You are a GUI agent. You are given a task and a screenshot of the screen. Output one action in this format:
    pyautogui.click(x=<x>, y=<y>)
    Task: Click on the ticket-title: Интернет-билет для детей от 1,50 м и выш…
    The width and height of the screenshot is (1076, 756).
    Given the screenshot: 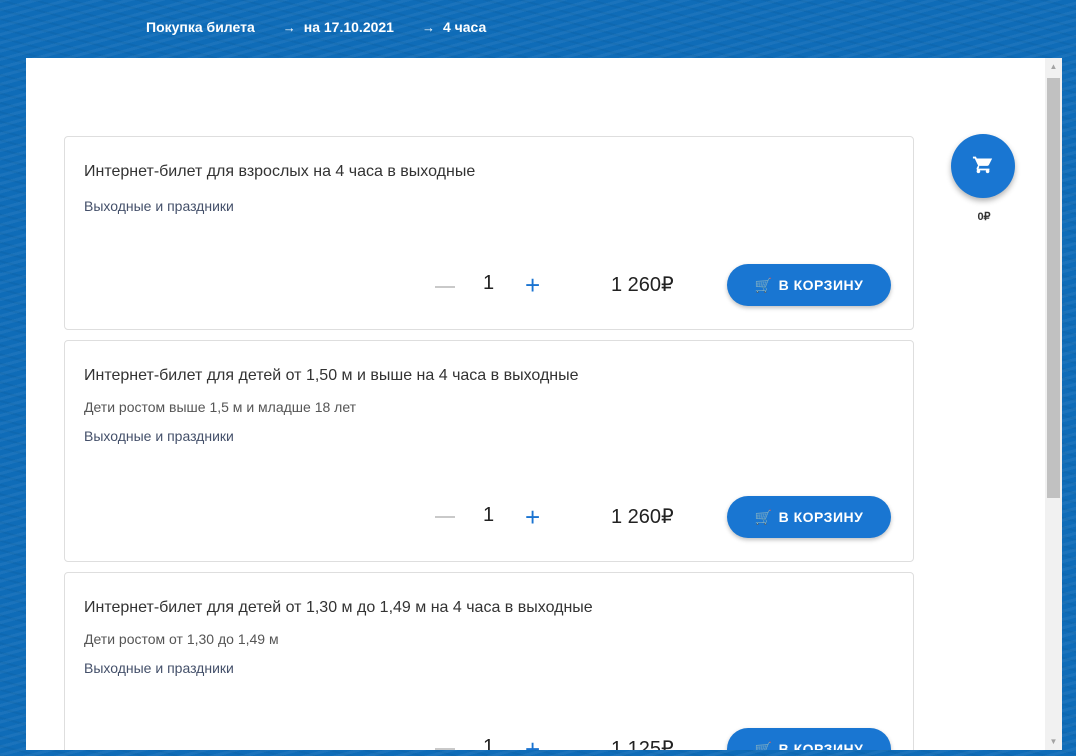 What is the action you would take?
    pyautogui.click(x=331, y=375)
    